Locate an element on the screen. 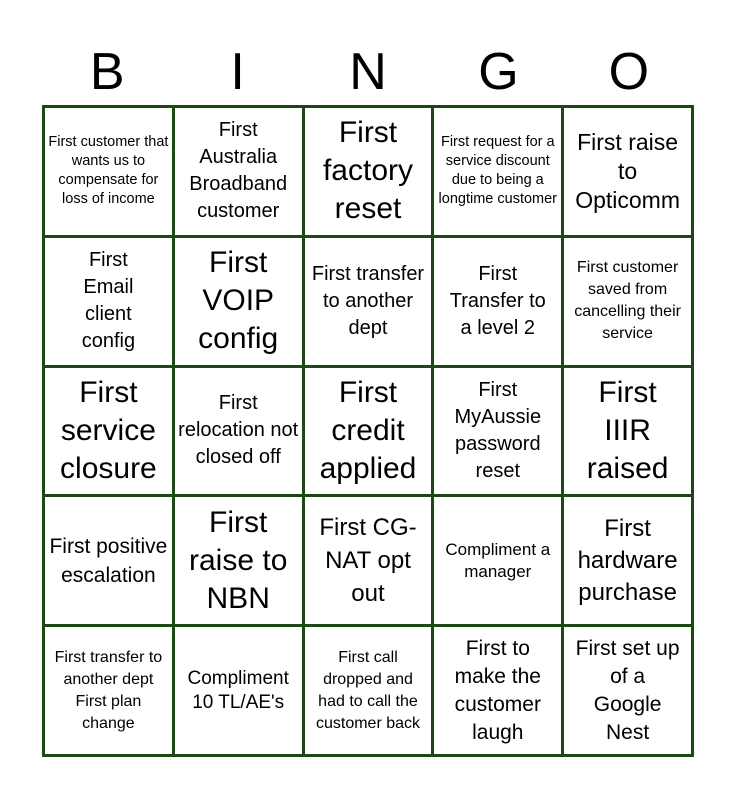 The height and width of the screenshot is (800, 737). bingo-cell: First relocation not closed off is located at coordinates (238, 431).